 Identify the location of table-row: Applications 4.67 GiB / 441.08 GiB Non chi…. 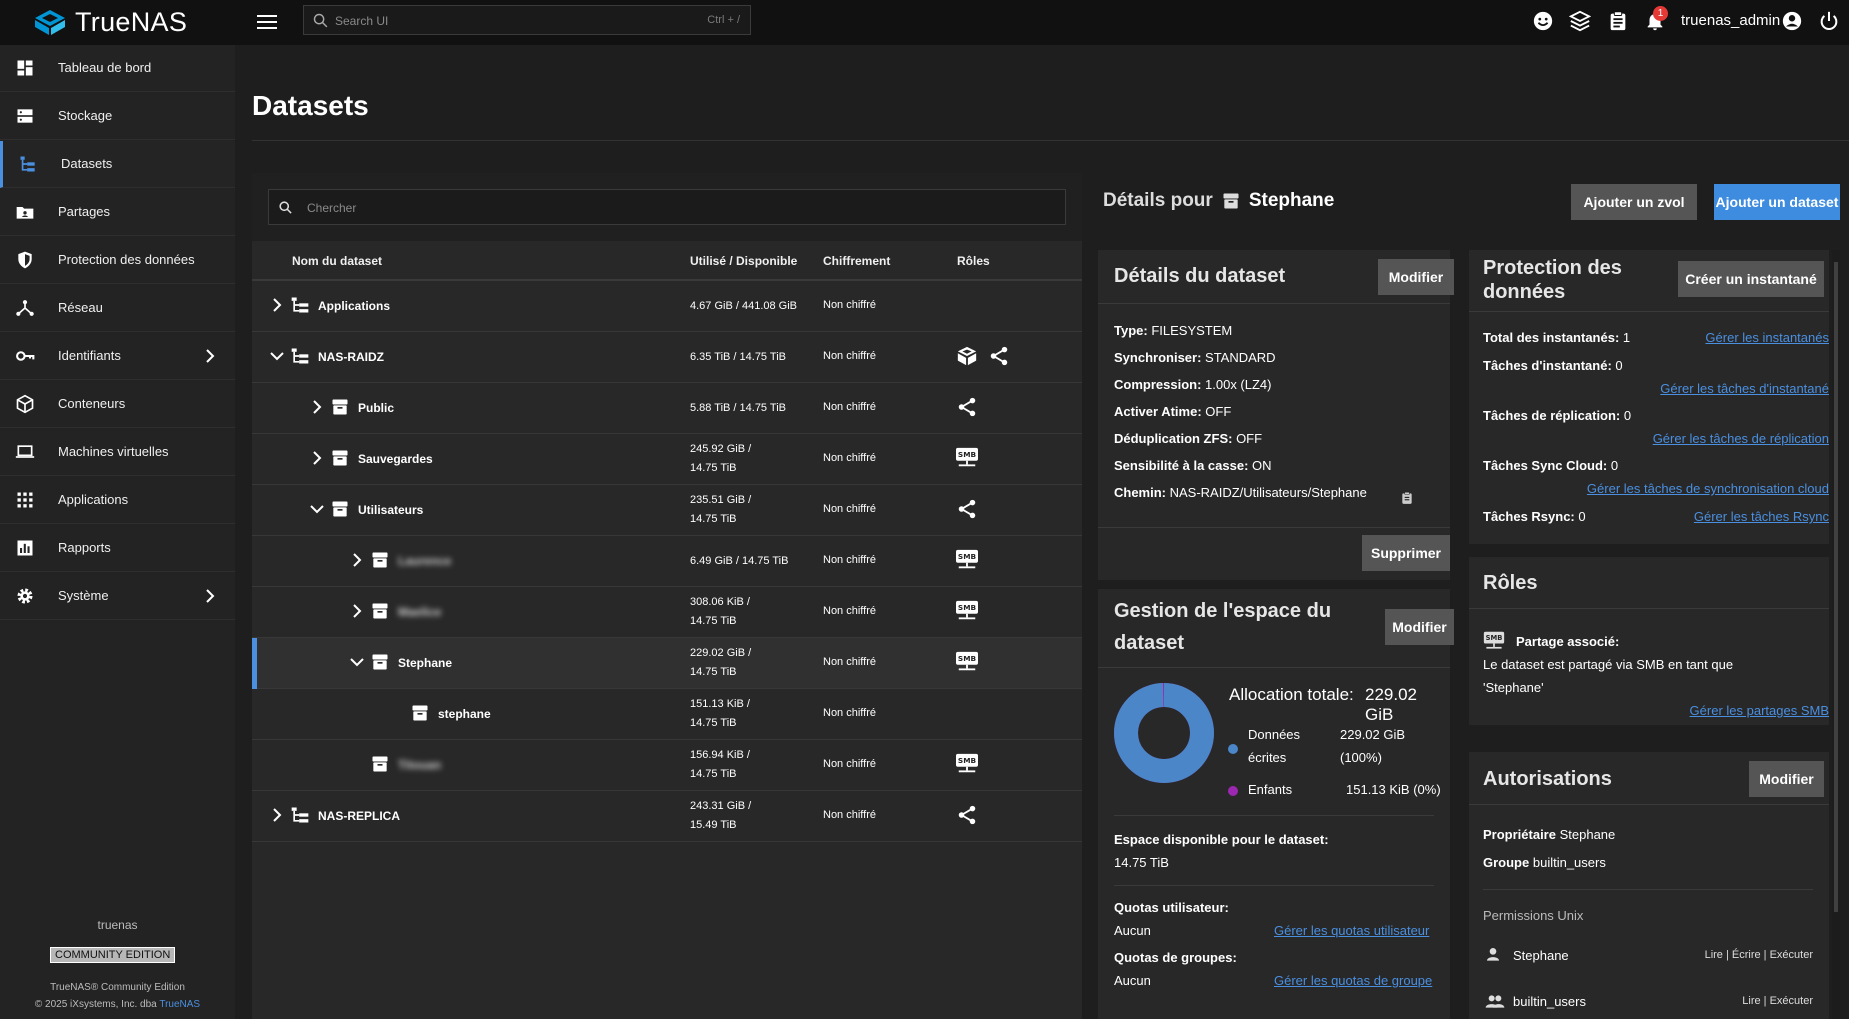
(667, 306).